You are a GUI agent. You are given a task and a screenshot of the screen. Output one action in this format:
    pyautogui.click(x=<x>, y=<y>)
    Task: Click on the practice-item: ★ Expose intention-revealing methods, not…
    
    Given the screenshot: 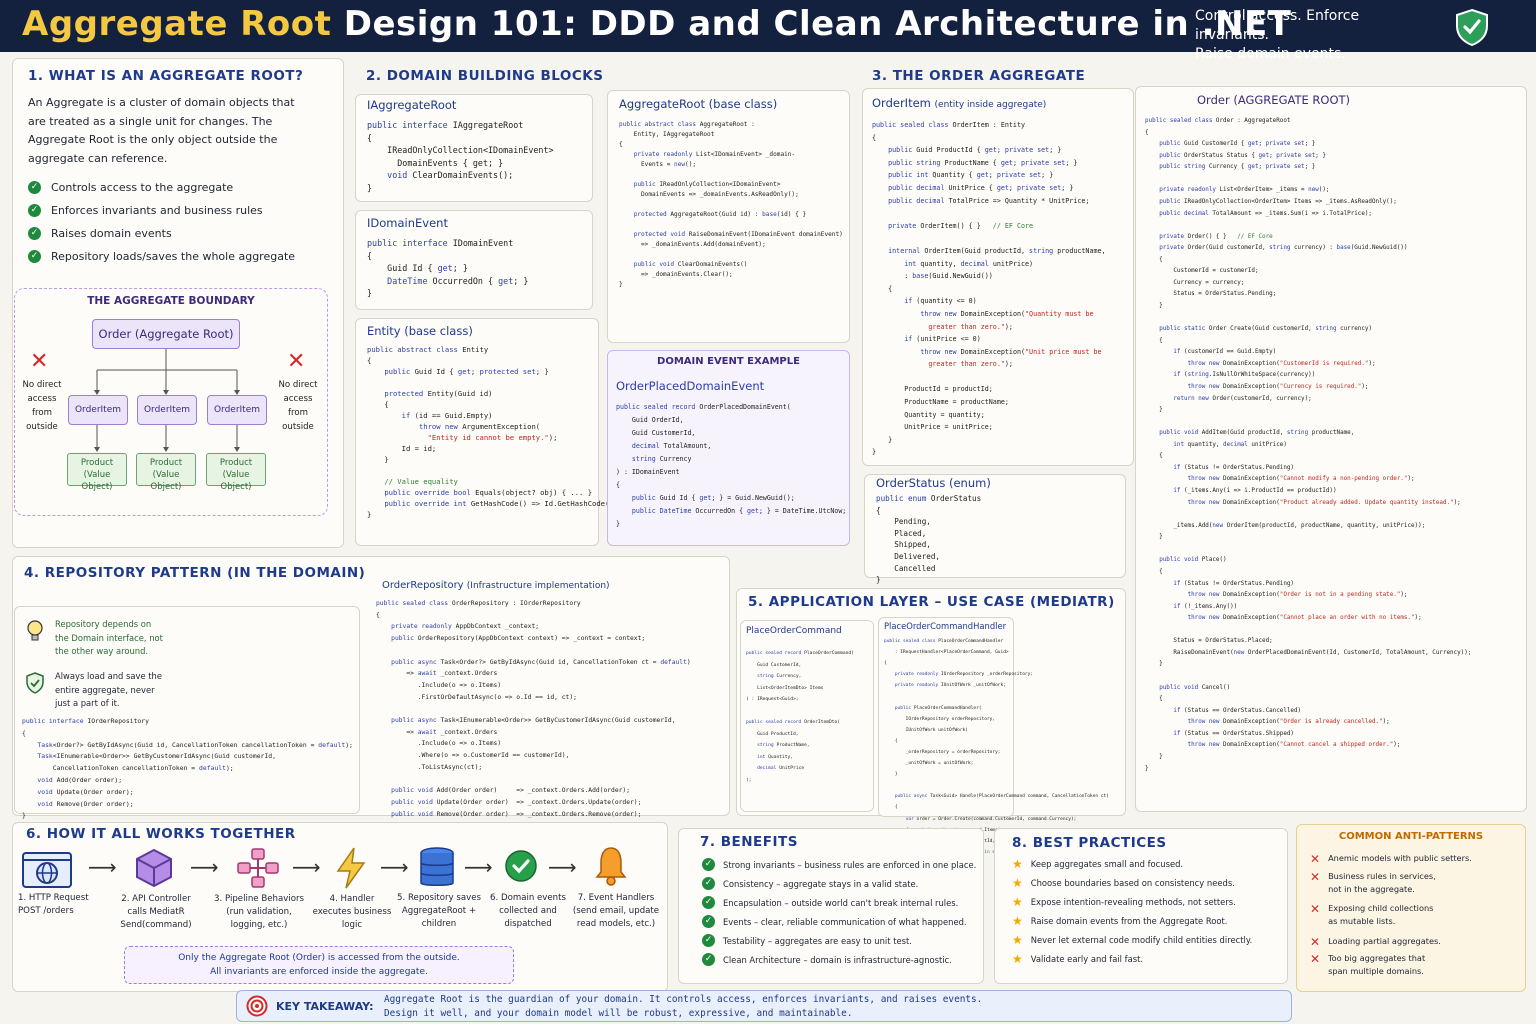 What is the action you would take?
    pyautogui.click(x=1124, y=902)
    